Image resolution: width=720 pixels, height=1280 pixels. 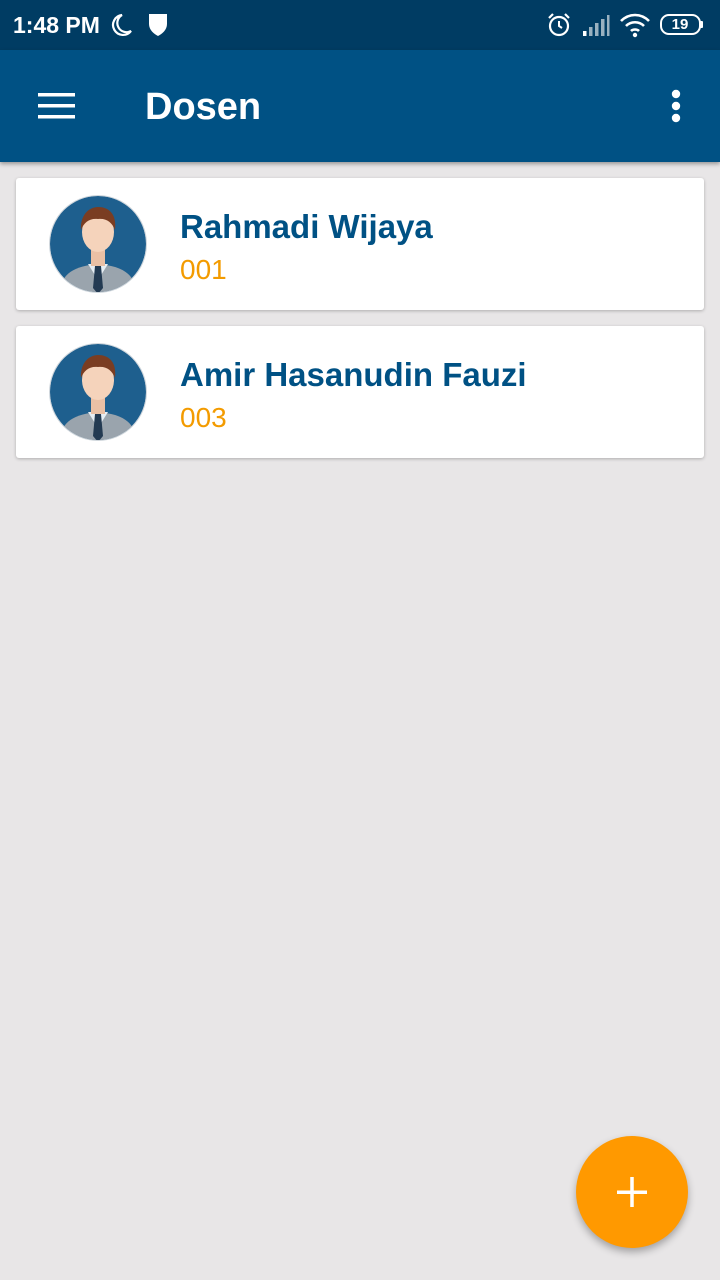 I want to click on status-time: 1:48 PM, so click(x=56, y=25).